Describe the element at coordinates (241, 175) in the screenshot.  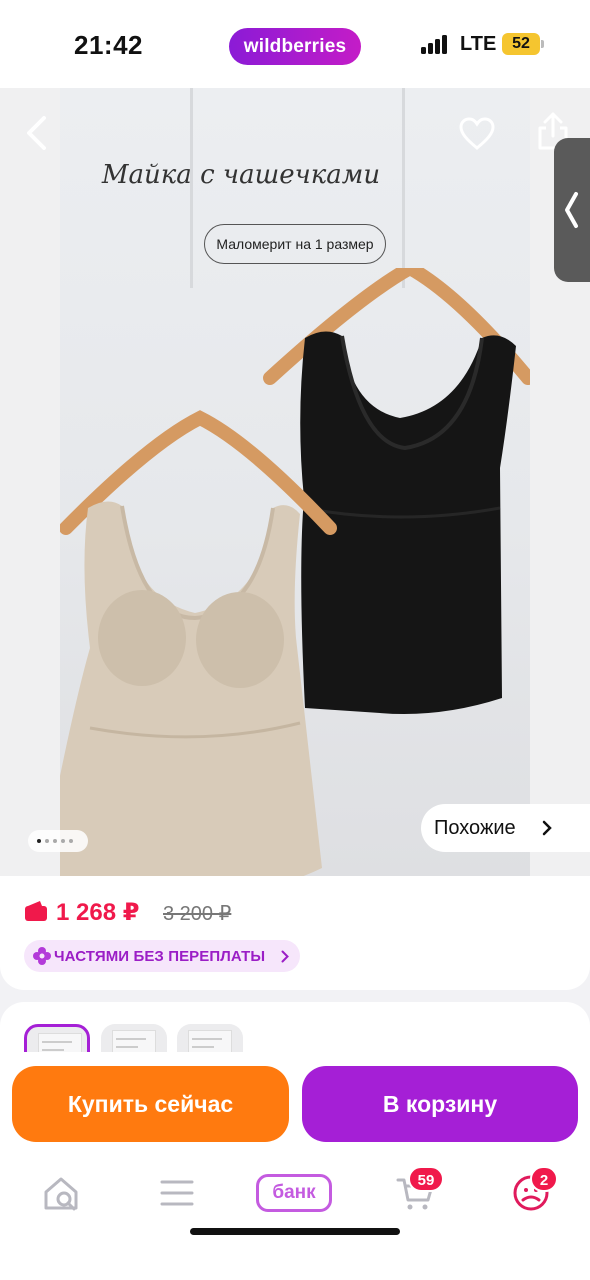
I see `promo-title: Майка с чашечками` at that location.